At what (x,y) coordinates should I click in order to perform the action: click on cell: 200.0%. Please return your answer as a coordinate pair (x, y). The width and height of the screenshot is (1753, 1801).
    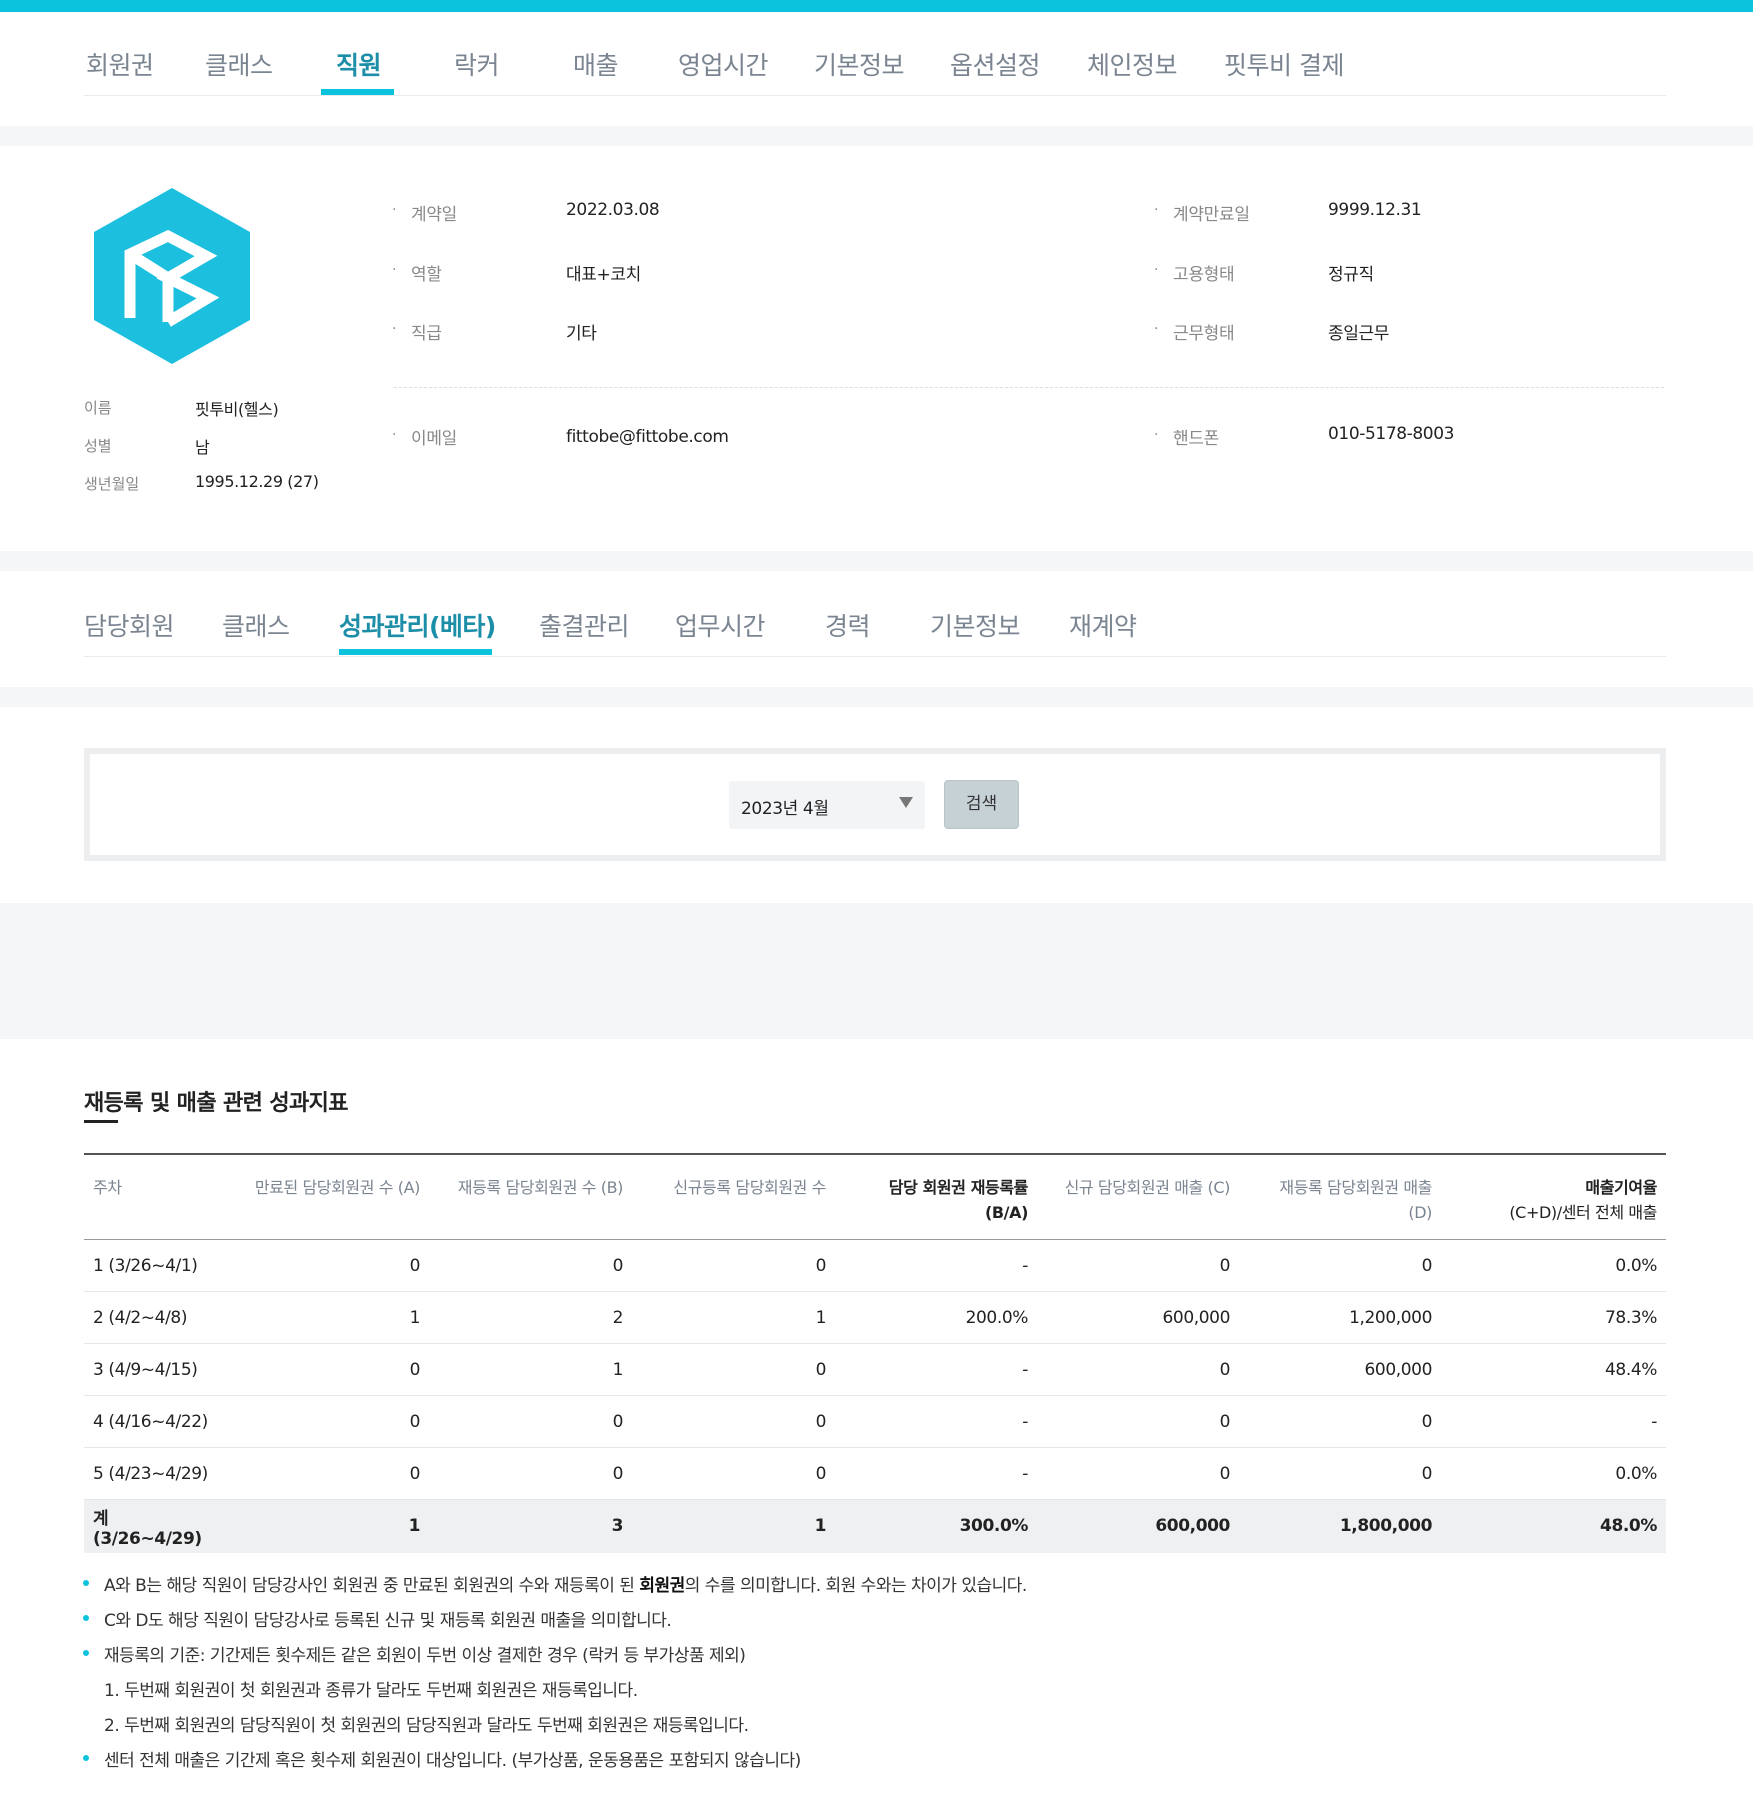
    Looking at the image, I should click on (936, 1317).